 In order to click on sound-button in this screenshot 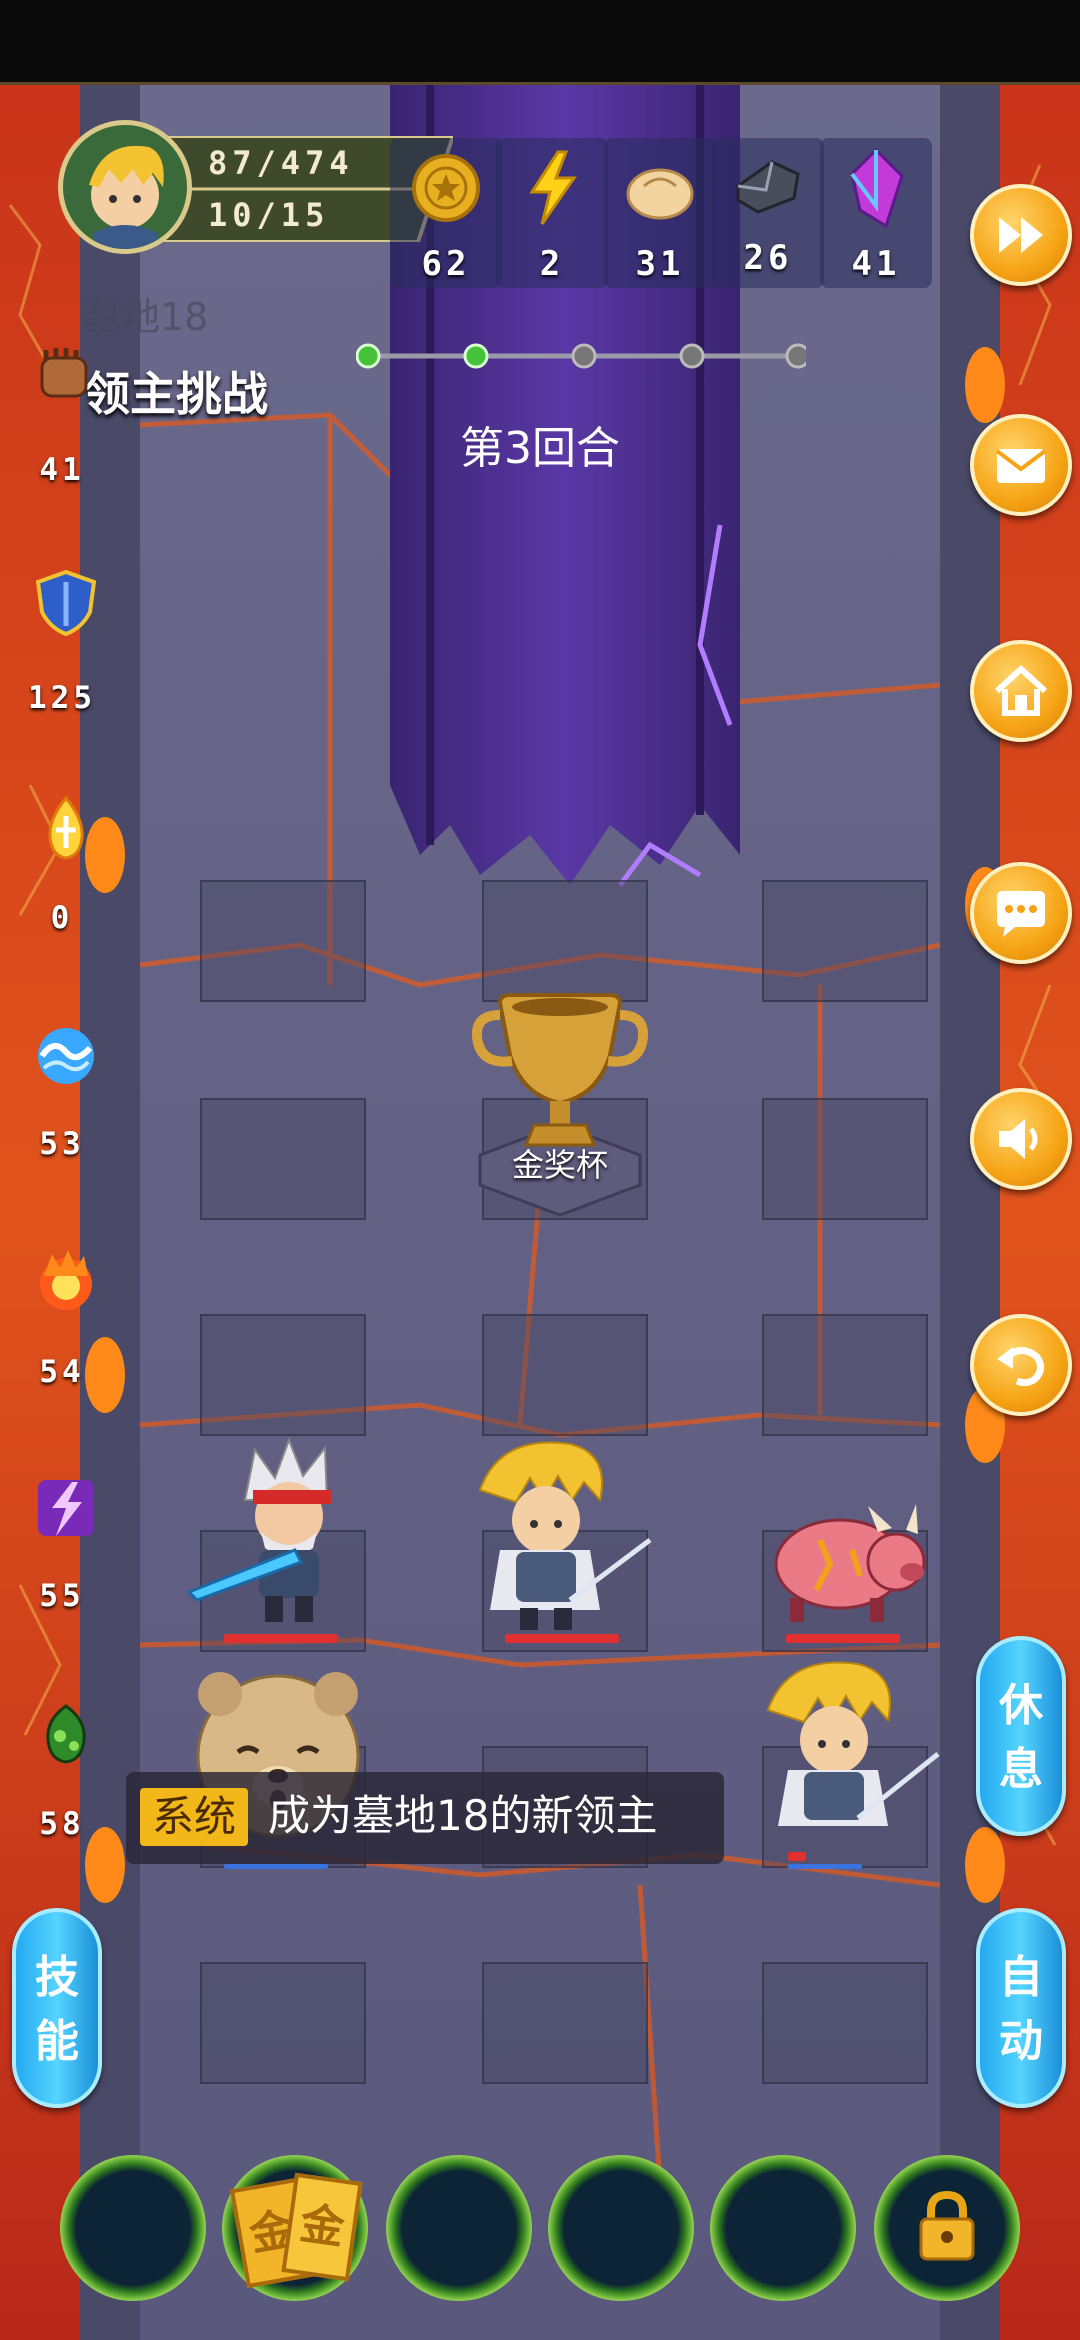, I will do `click(1021, 1139)`.